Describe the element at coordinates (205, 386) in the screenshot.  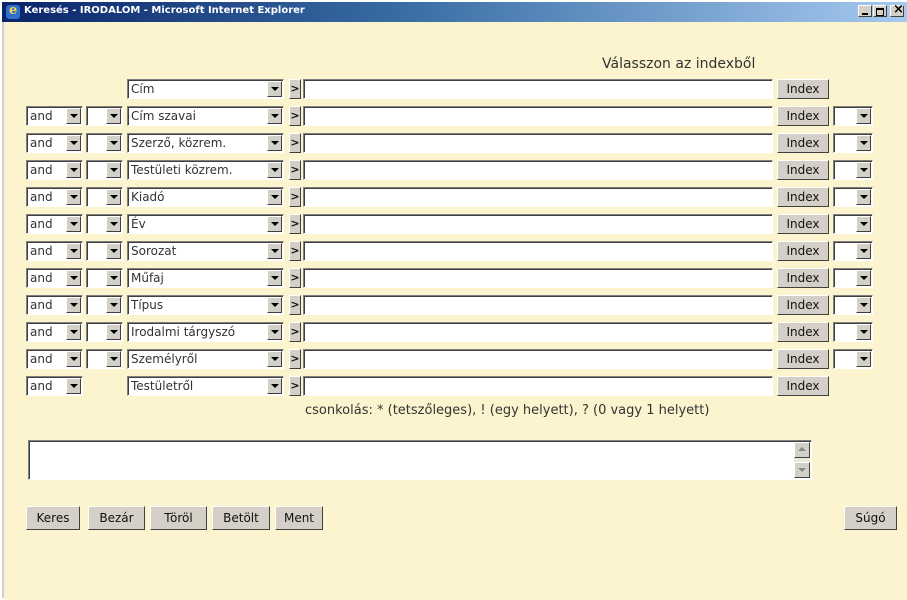
I see `field-select: Testületről` at that location.